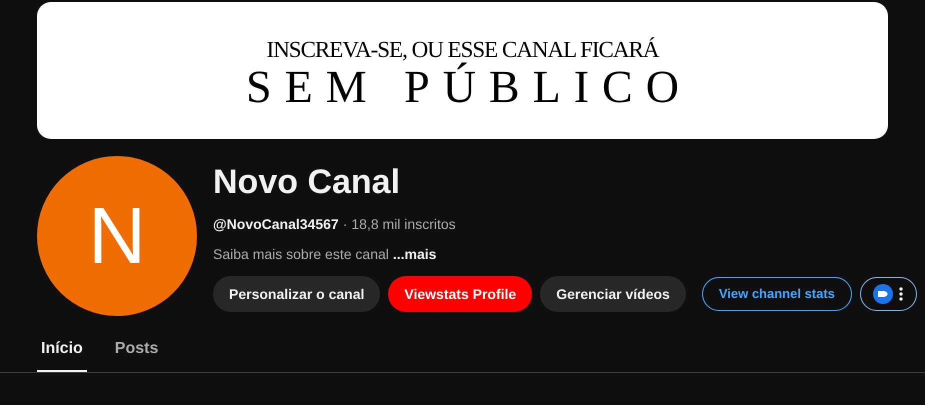  I want to click on banner-headline: INSCREVA-SE, OU ESSE CANAL FICARÁ, so click(462, 49).